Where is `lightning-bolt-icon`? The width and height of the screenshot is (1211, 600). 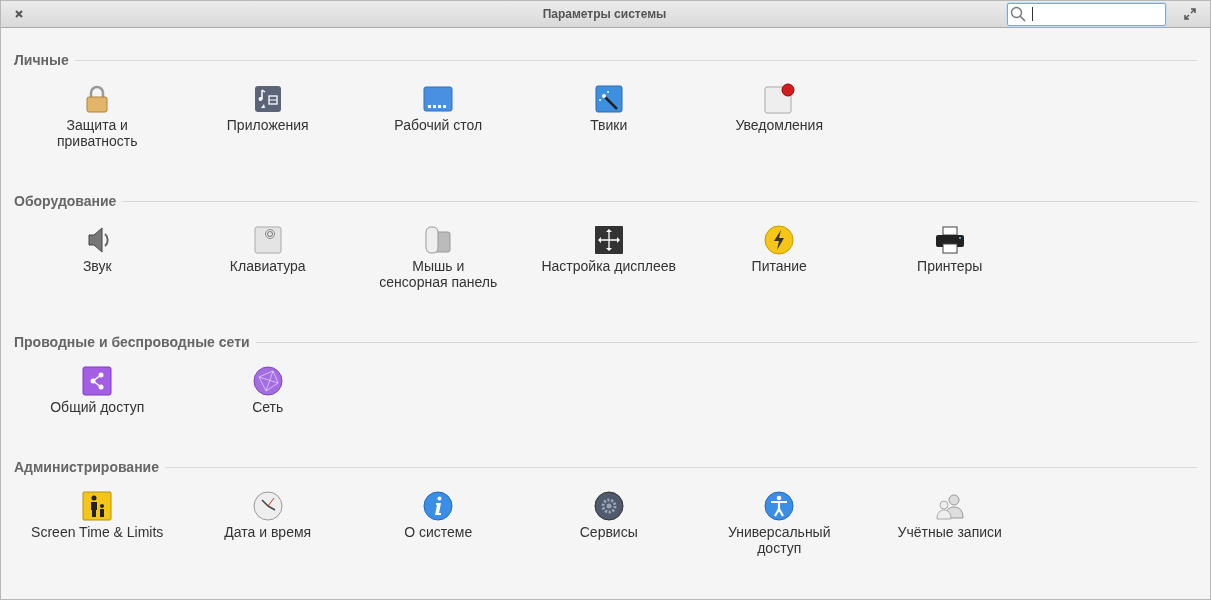 lightning-bolt-icon is located at coordinates (779, 240).